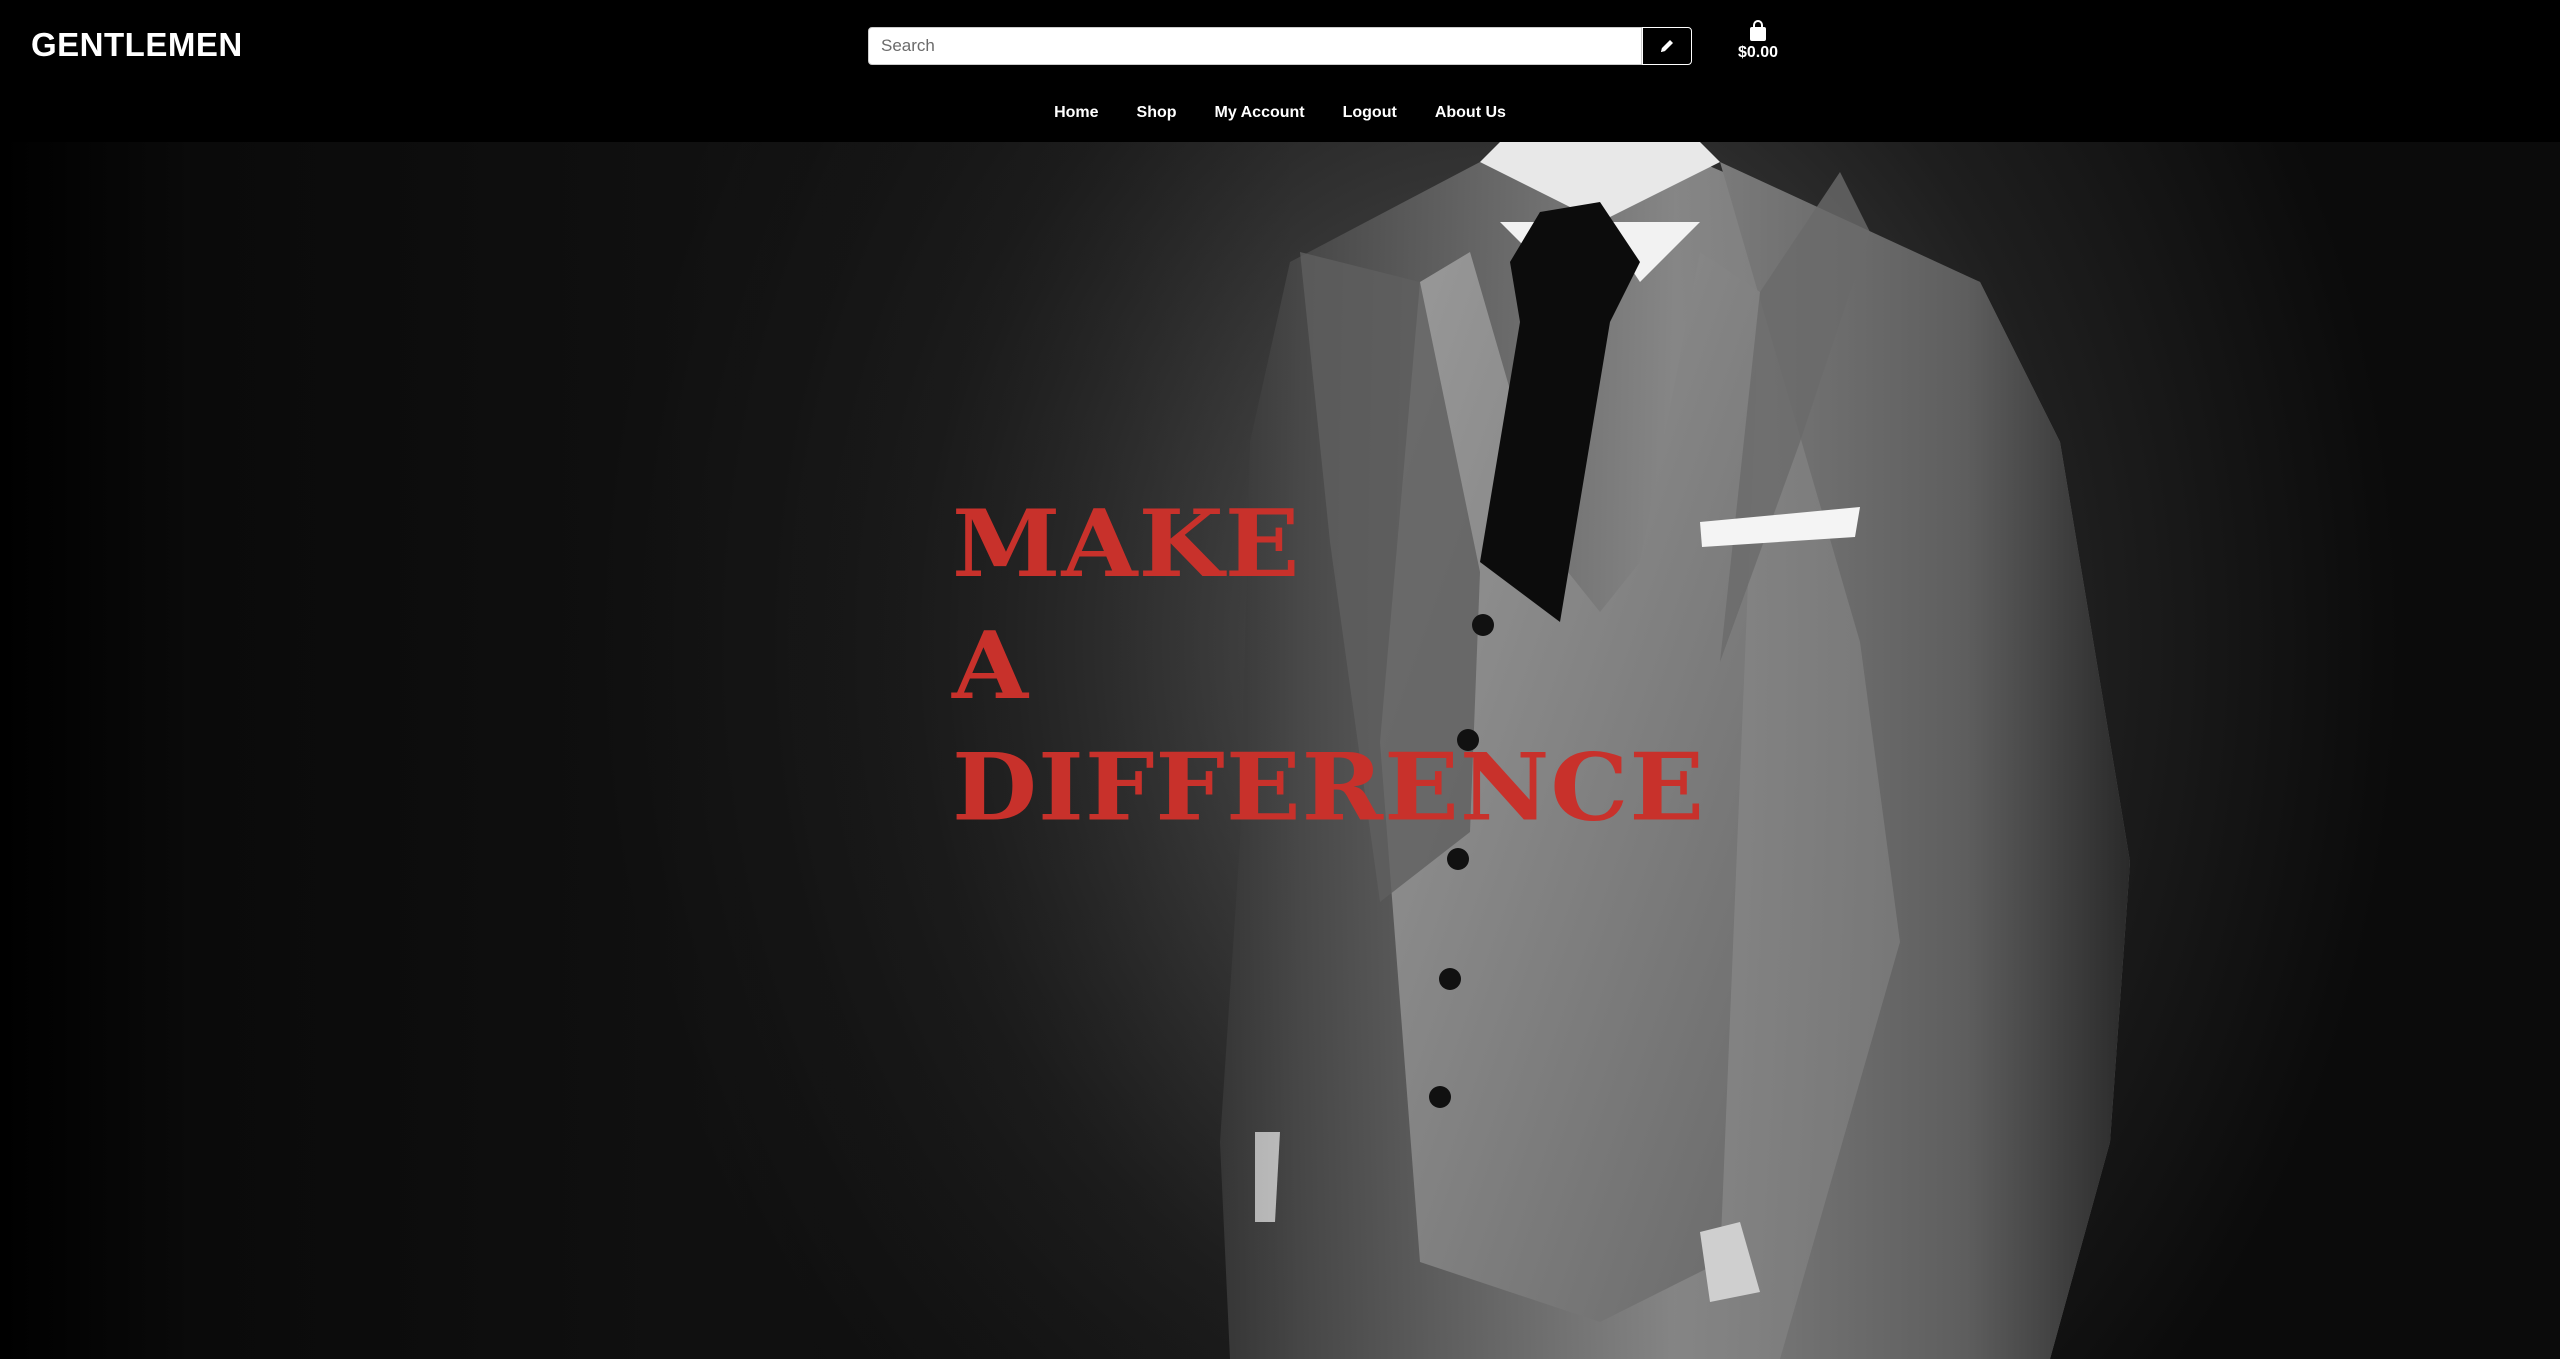 This screenshot has height=1359, width=2560. What do you see at coordinates (1157, 113) in the screenshot?
I see `nav-shop: Shop` at bounding box center [1157, 113].